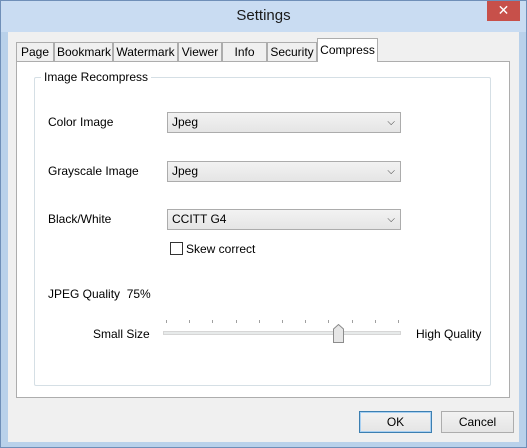 The image size is (527, 448). Describe the element at coordinates (477, 422) in the screenshot. I see `cancel-button: Cancel` at that location.